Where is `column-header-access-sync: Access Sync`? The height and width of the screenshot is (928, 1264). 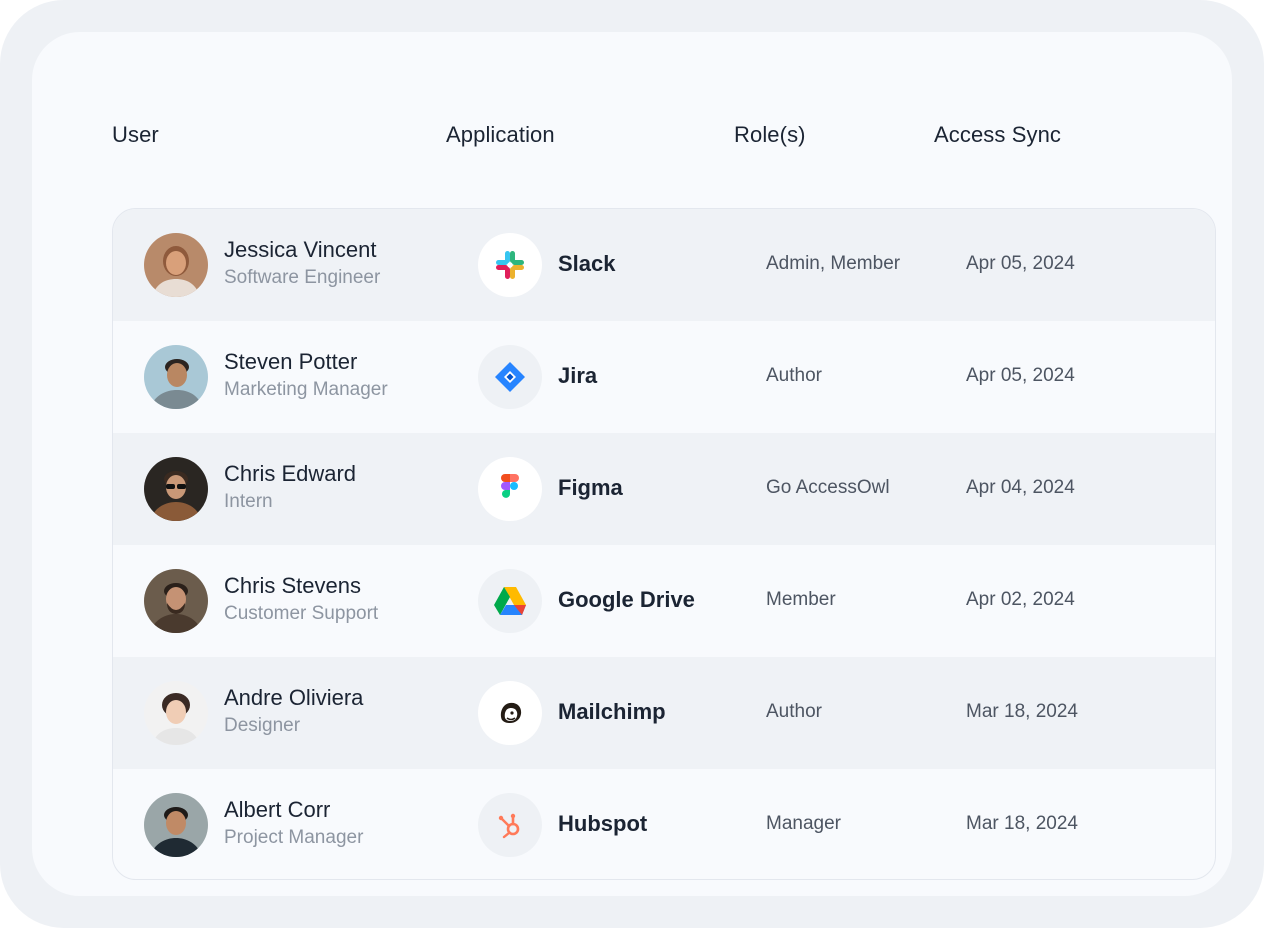 column-header-access-sync: Access Sync is located at coordinates (998, 134).